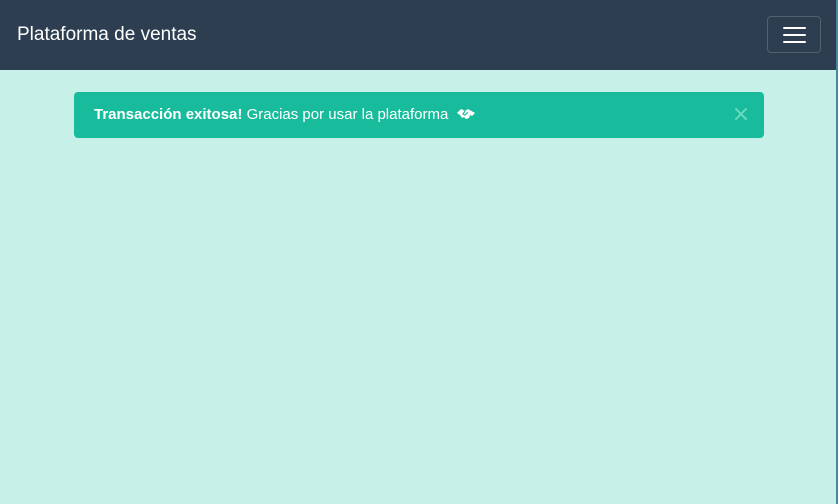  I want to click on navbar-toggle-button, so click(794, 34).